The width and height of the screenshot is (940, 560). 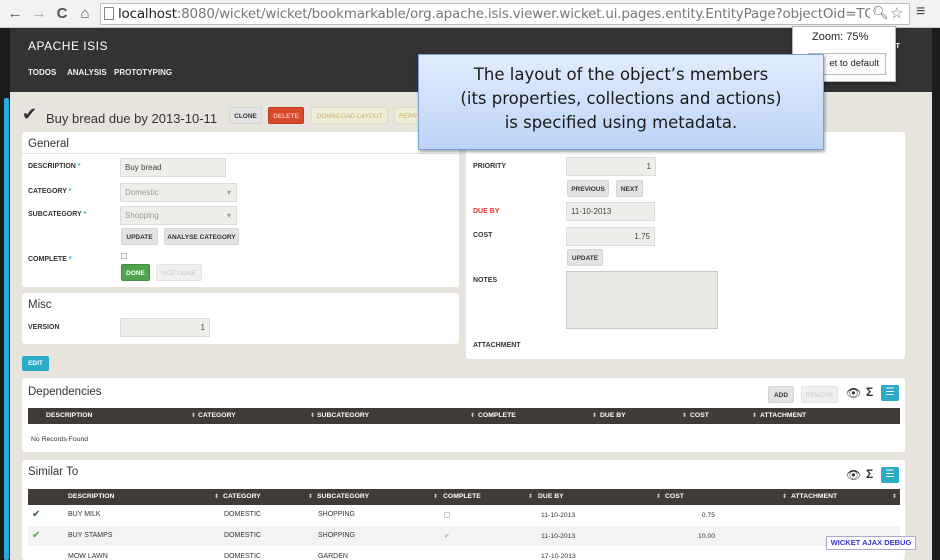 What do you see at coordinates (610, 236) in the screenshot?
I see `cost-field: 1.75` at bounding box center [610, 236].